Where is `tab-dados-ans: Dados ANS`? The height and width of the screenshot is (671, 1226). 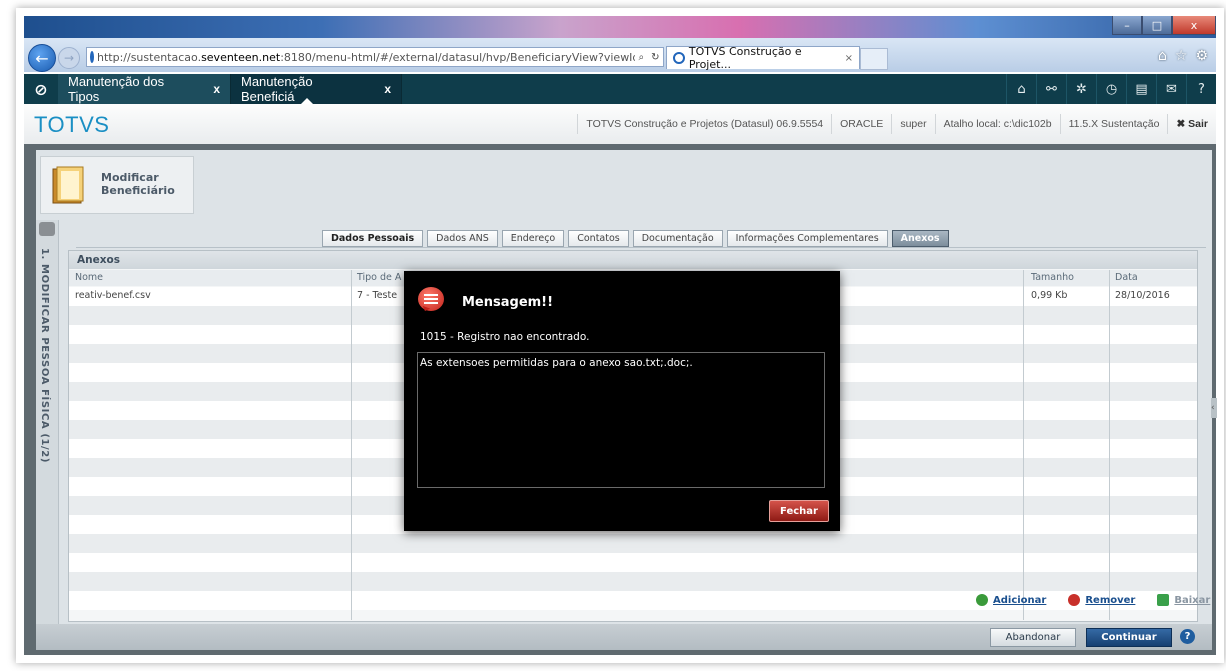 tab-dados-ans: Dados ANS is located at coordinates (462, 238).